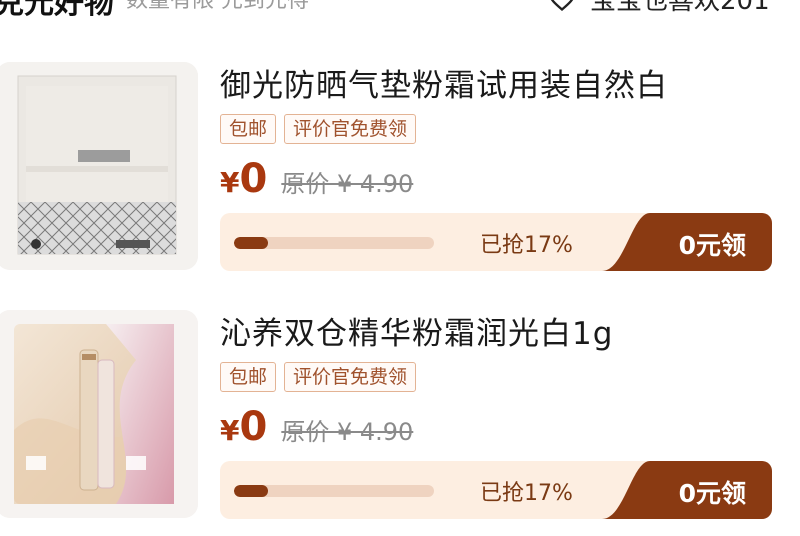 This screenshot has height=536, width=800. I want to click on favorites-link: 宝宝也喜欢201, so click(659, 8).